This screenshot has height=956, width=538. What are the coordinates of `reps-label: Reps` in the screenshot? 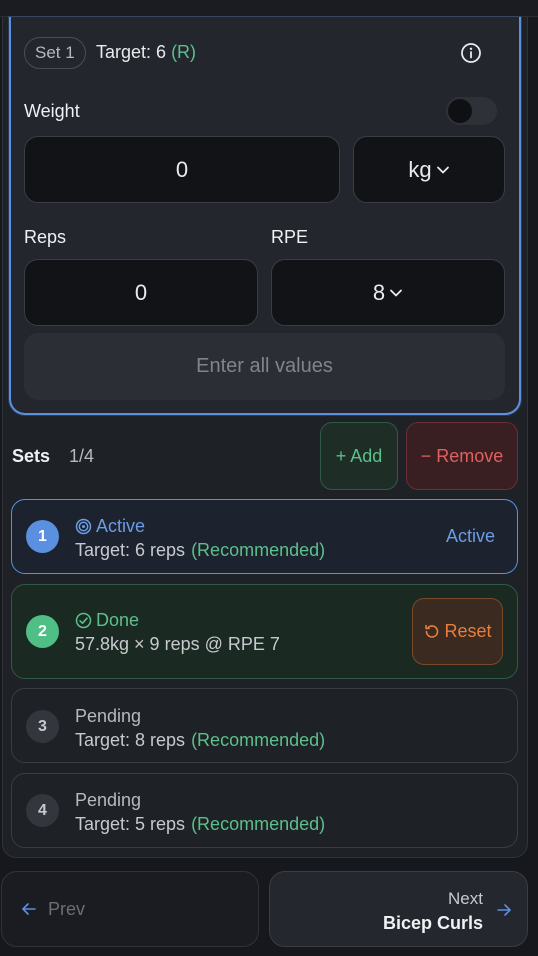 It's located at (45, 237).